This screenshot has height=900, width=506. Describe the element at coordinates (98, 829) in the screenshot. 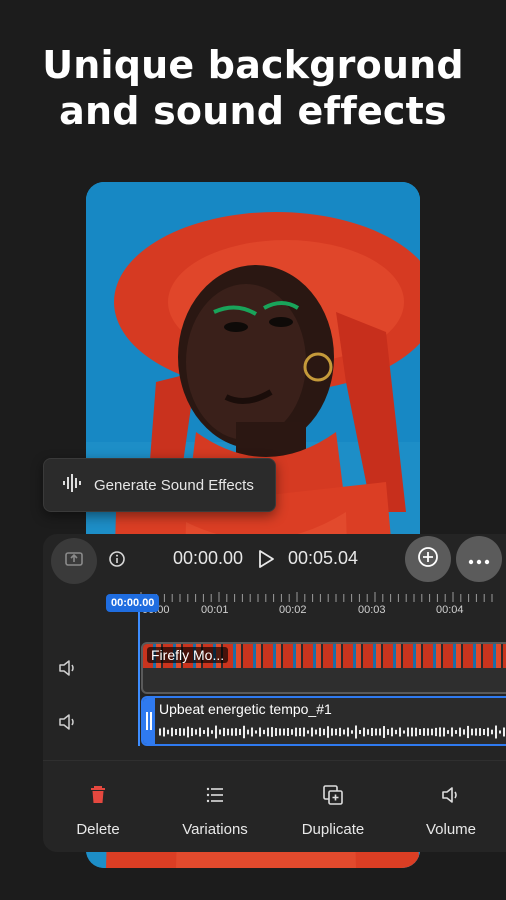

I see `delete-label: Delete` at that location.